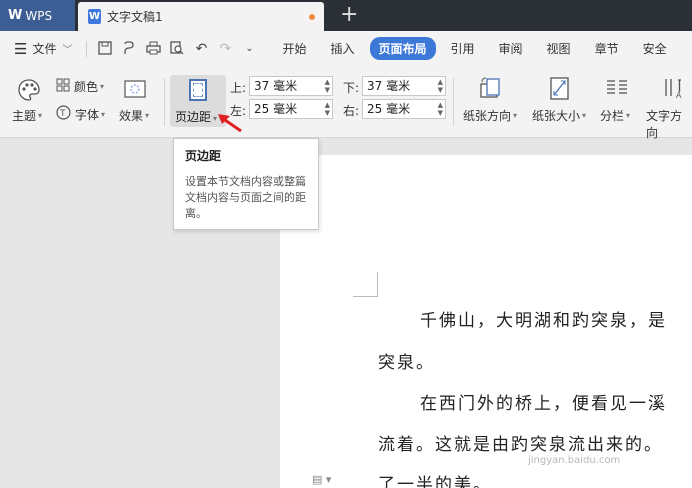 This screenshot has height=488, width=692. I want to click on tab-view: 视图, so click(559, 48).